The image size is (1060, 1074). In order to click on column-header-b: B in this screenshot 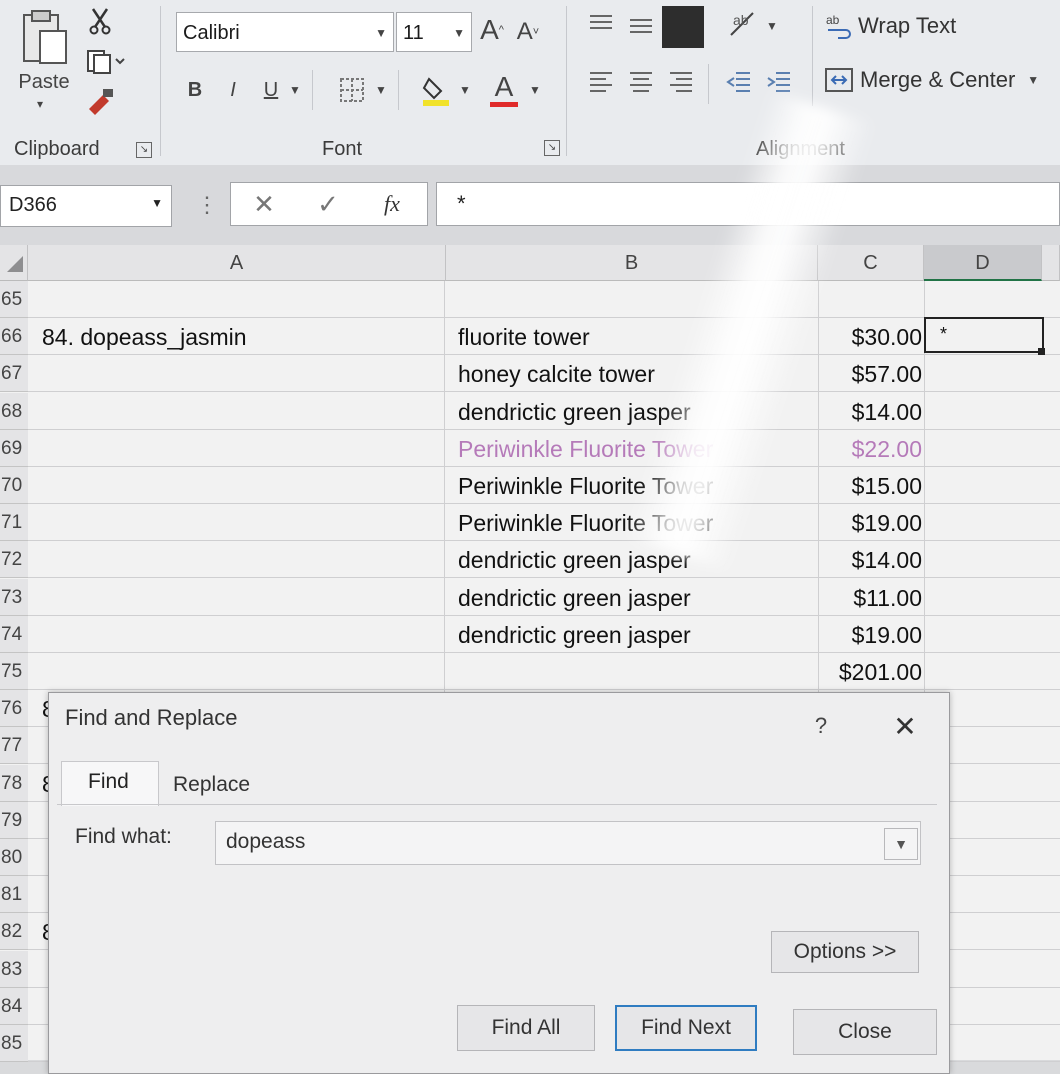, I will do `click(632, 263)`.